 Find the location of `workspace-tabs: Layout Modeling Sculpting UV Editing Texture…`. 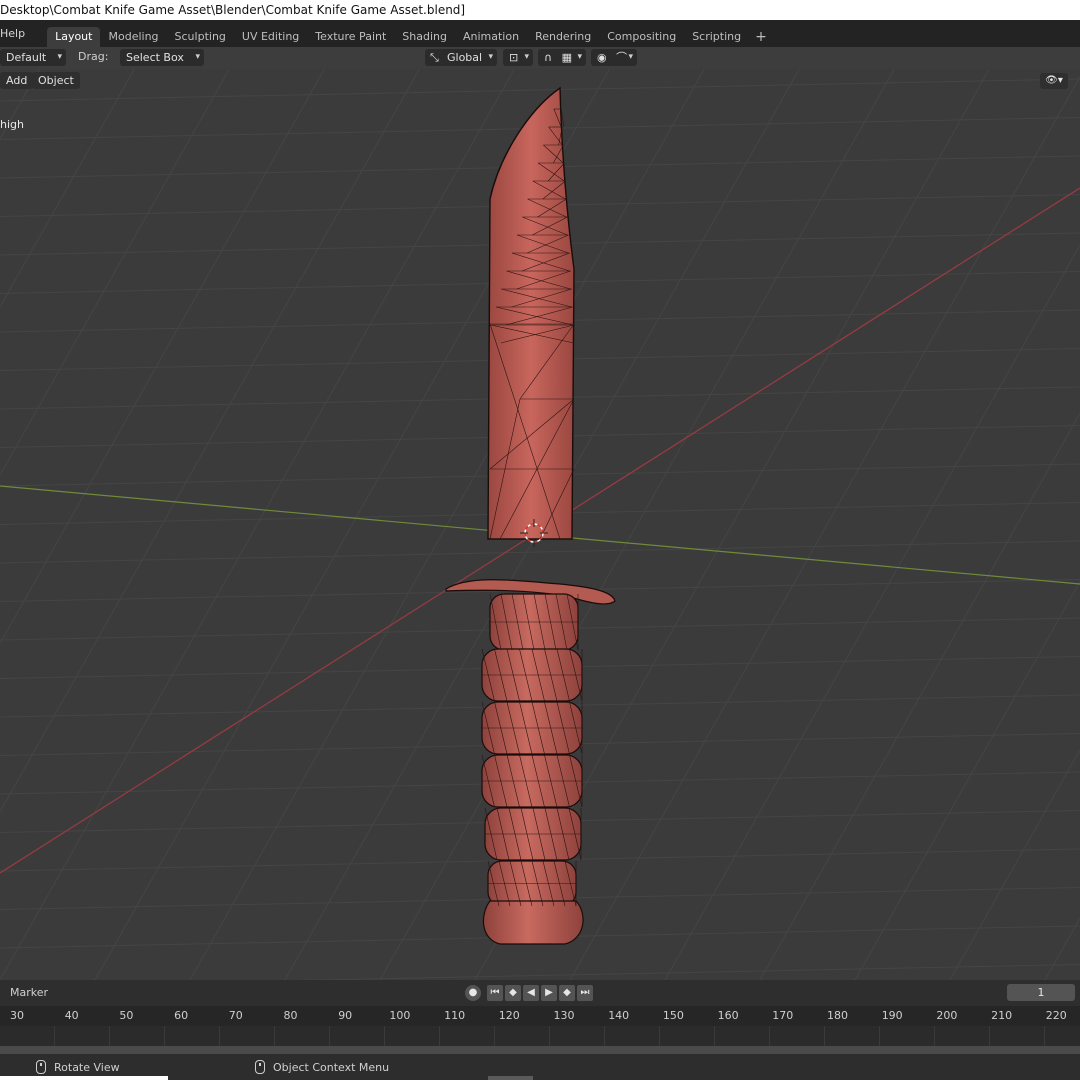

workspace-tabs: Layout Modeling Sculpting UV Editing Texture… is located at coordinates (410, 33).